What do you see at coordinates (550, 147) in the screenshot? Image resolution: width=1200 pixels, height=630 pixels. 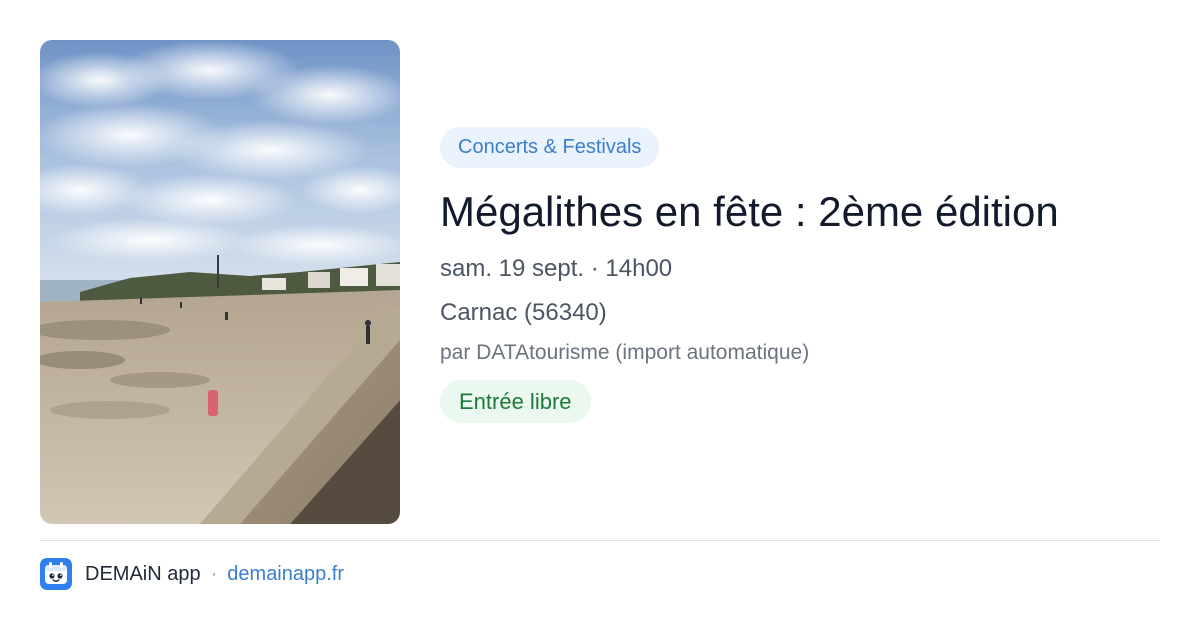 I see `category-badge: Concerts & Festivals` at bounding box center [550, 147].